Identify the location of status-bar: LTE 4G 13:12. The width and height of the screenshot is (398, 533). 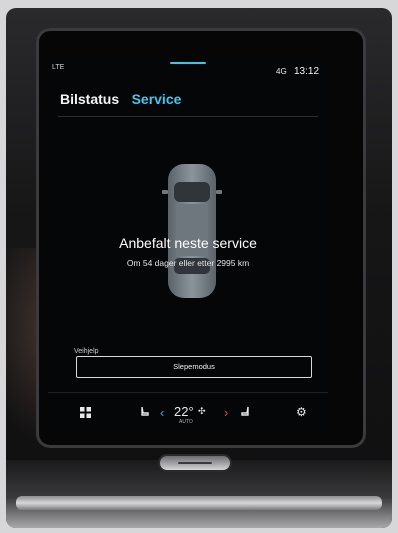
(188, 71).